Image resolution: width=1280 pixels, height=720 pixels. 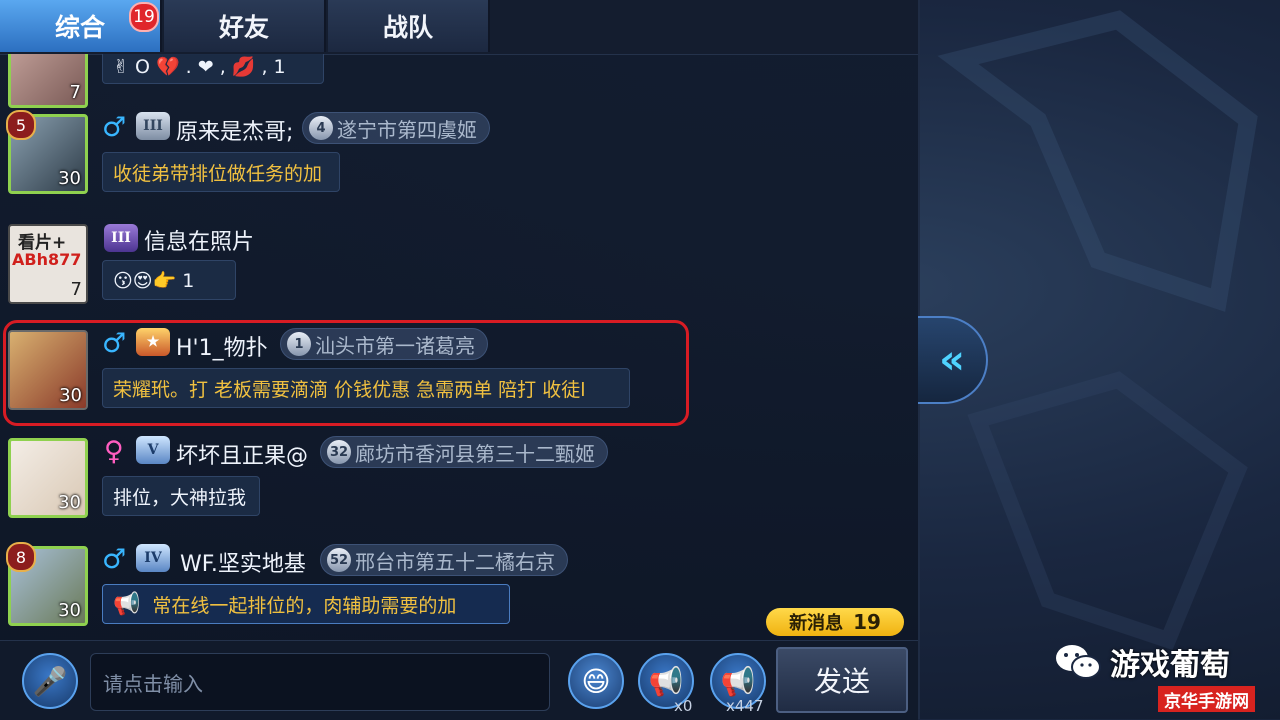 I want to click on avatar: 看片+ ABh877 7, so click(x=48, y=264).